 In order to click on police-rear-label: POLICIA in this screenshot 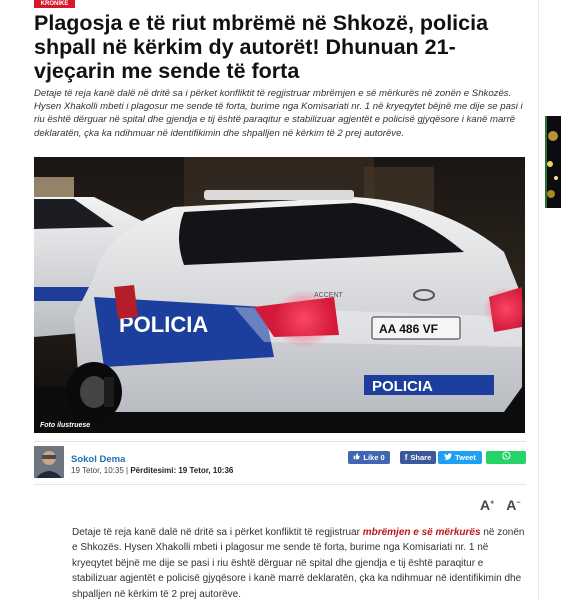, I will do `click(402, 386)`.